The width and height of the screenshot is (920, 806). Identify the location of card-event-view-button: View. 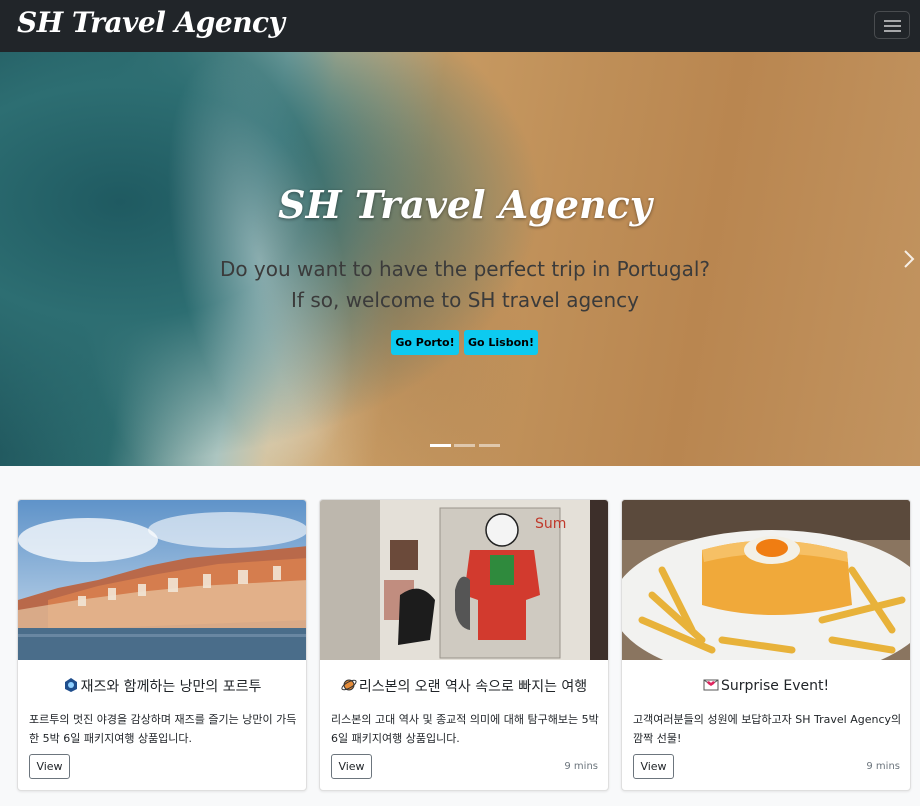
(653, 766).